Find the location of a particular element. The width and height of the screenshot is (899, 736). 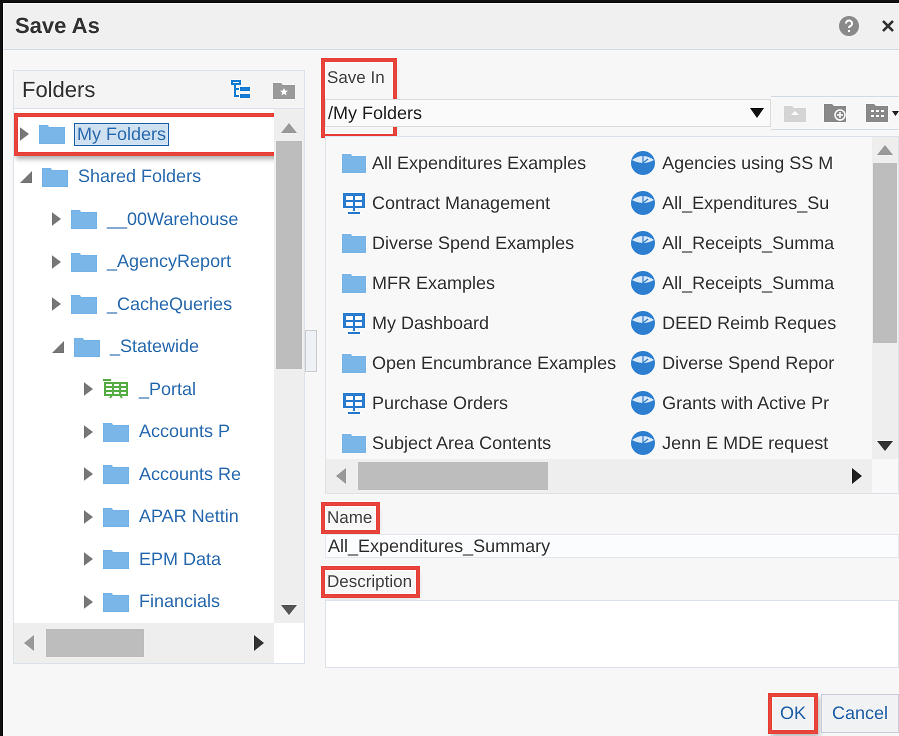

tree-item-label: APAR Nettin is located at coordinates (189, 517).